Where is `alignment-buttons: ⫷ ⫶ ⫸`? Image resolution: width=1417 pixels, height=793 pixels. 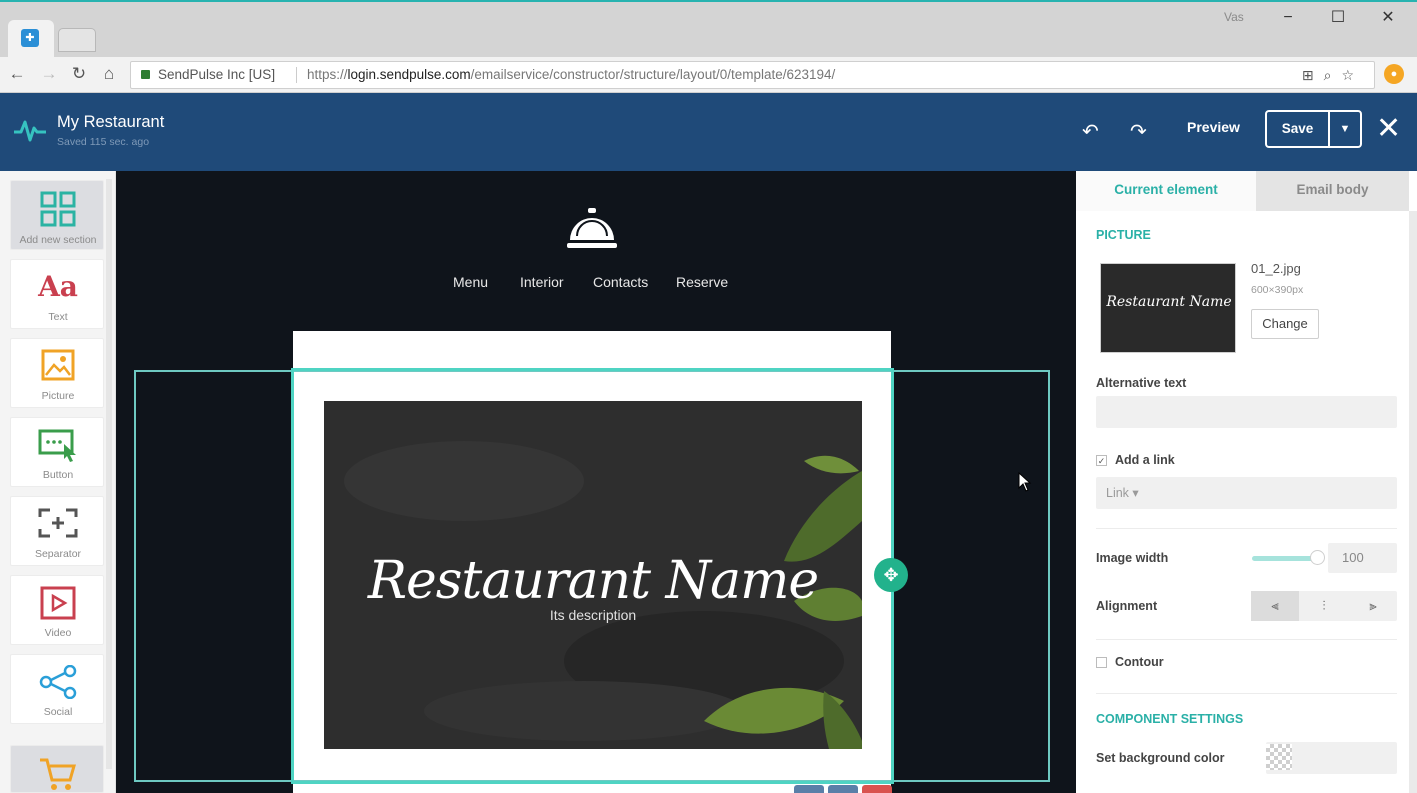
alignment-buttons: ⫷ ⫶ ⫸ is located at coordinates (1324, 606).